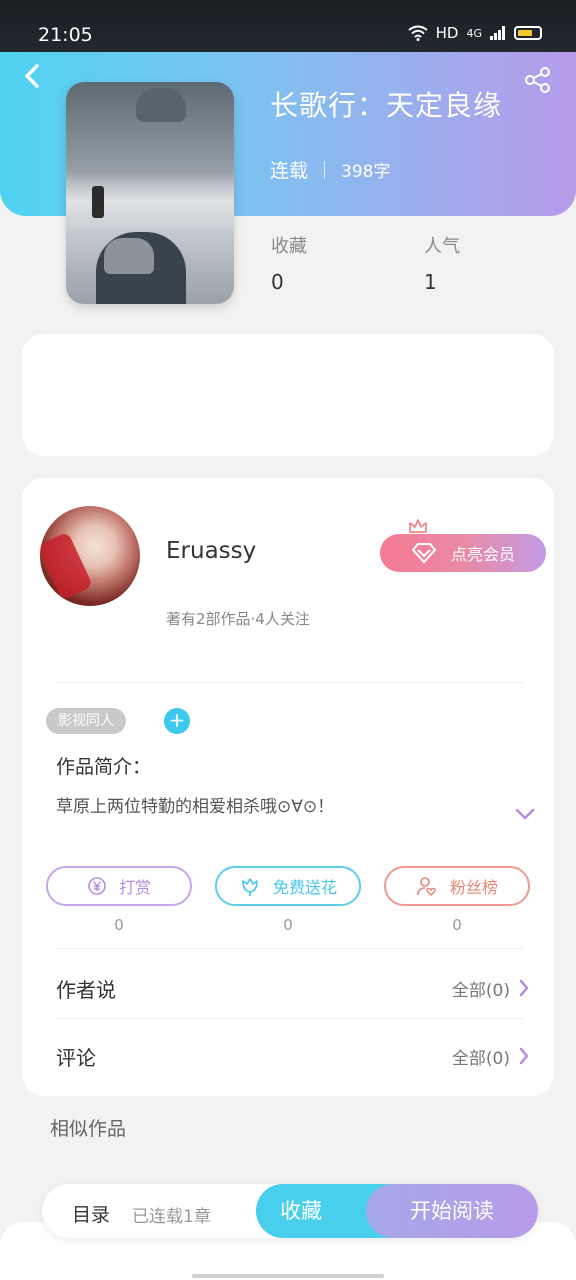 The height and width of the screenshot is (1280, 576). What do you see at coordinates (423, 553) in the screenshot?
I see `diamond-icon` at bounding box center [423, 553].